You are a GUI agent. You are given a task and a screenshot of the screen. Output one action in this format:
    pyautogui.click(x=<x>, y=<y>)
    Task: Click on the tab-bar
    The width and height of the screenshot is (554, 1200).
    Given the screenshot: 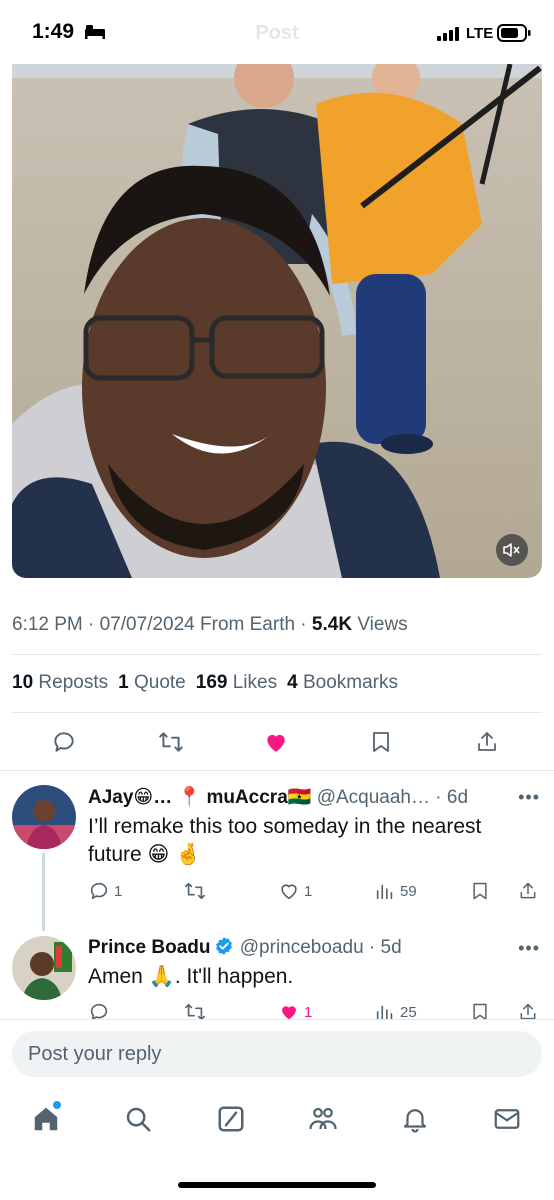 What is the action you would take?
    pyautogui.click(x=277, y=1122)
    